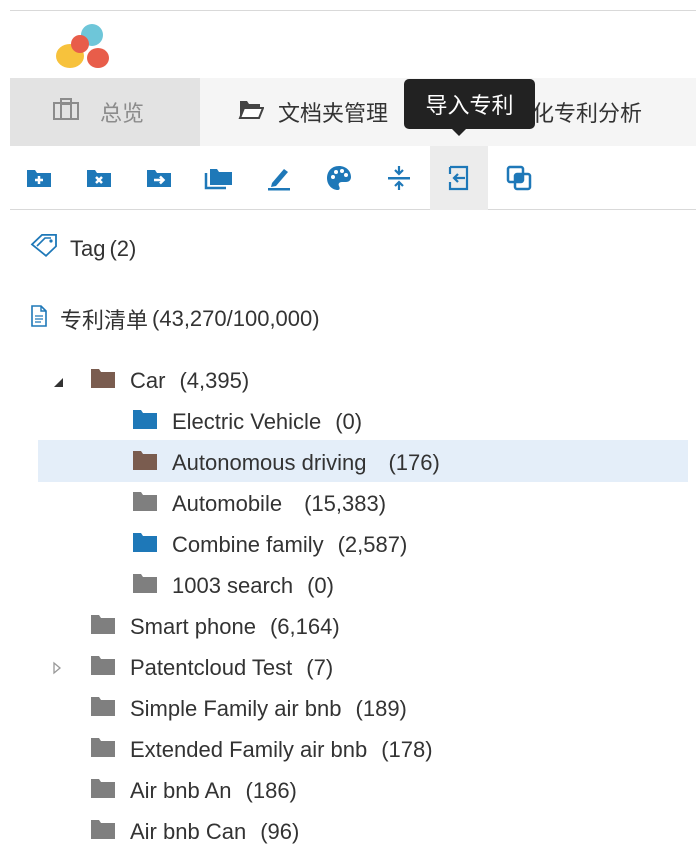 The height and width of the screenshot is (845, 696). I want to click on tag-label: Tag, so click(88, 248).